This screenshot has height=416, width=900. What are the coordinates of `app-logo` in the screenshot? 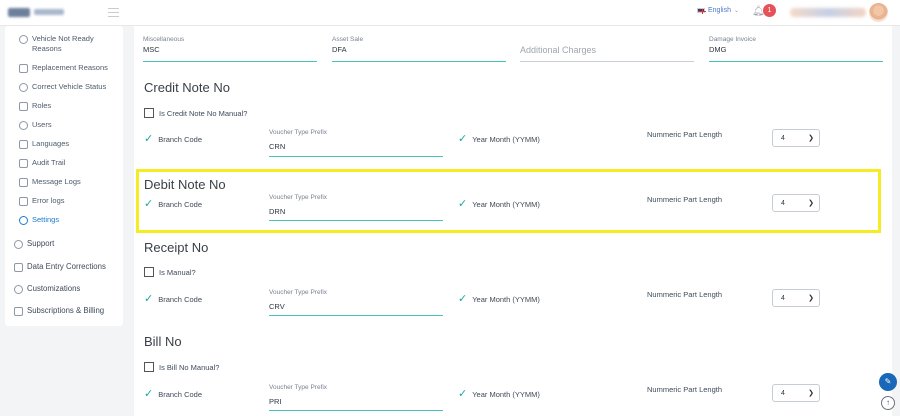 It's located at (38, 12).